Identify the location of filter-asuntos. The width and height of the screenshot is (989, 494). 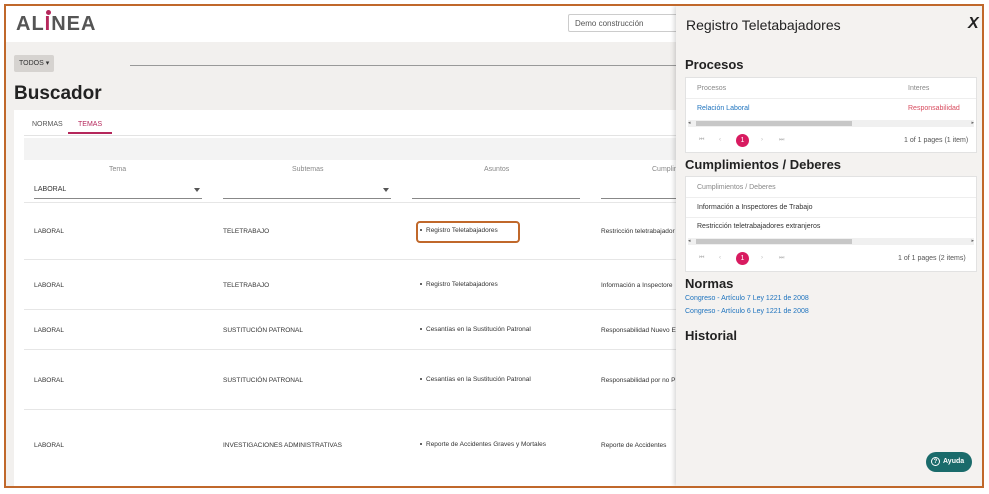
(496, 191).